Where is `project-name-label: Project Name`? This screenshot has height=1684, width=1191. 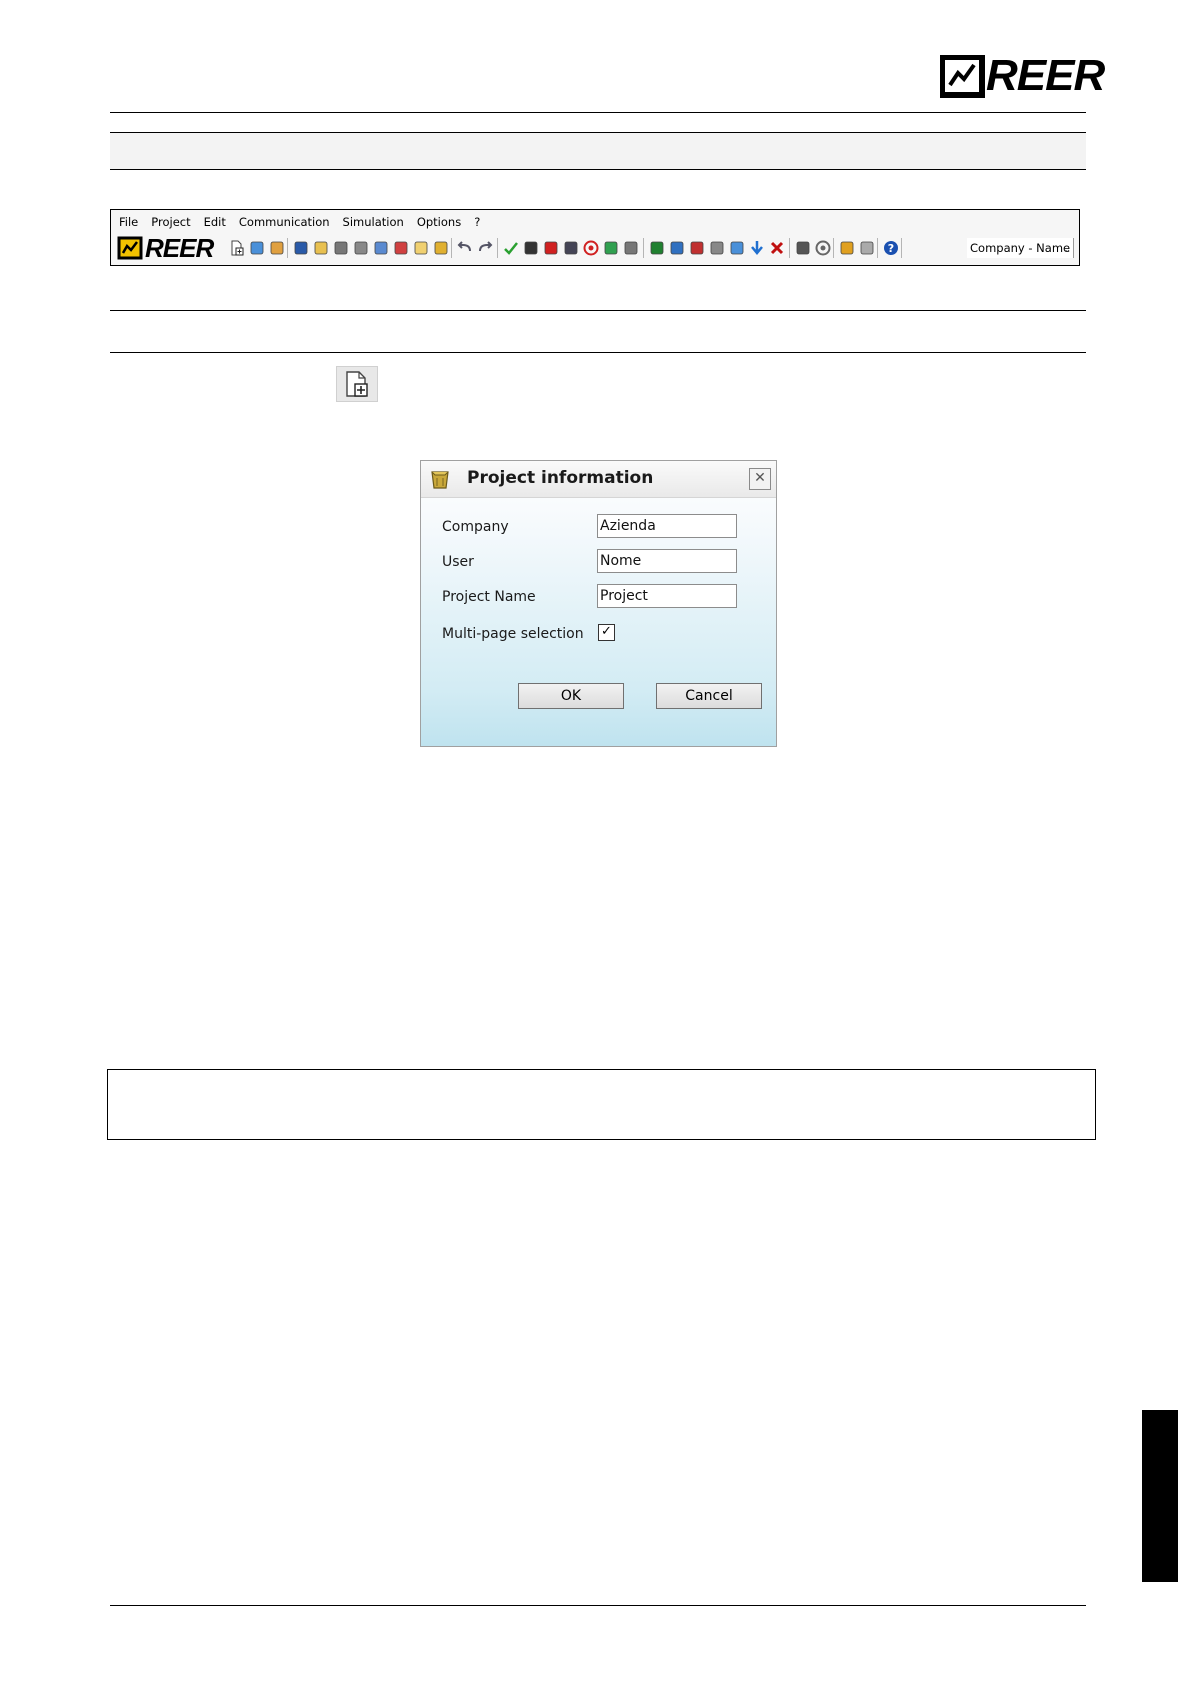 project-name-label: Project Name is located at coordinates (489, 597).